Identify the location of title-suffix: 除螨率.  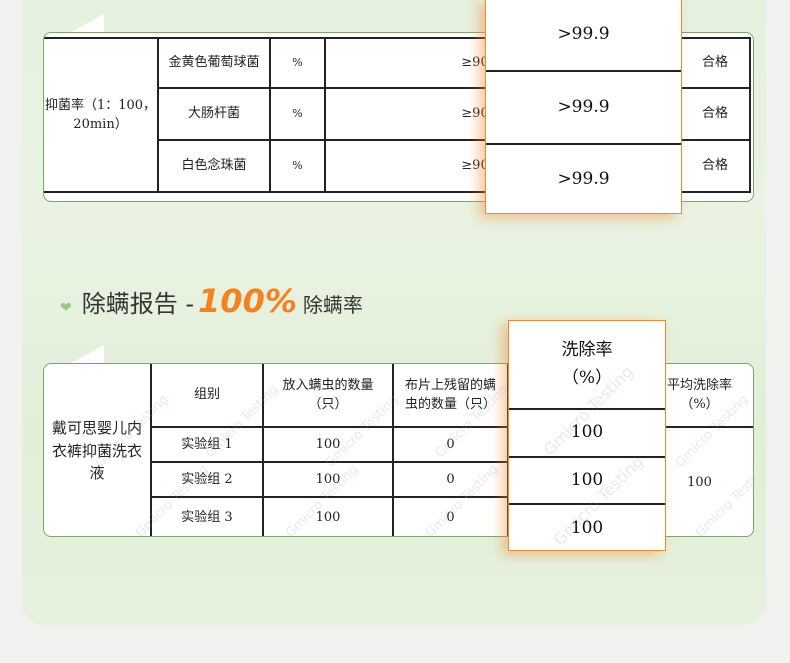
(332, 305).